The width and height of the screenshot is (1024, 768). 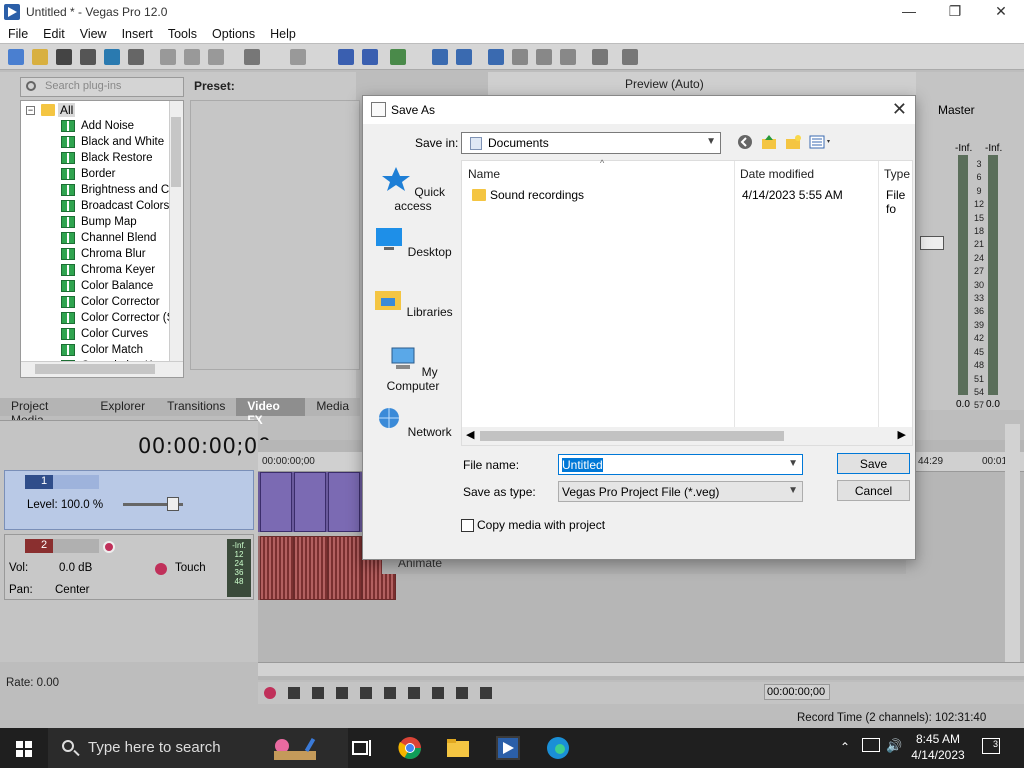 What do you see at coordinates (464, 57) in the screenshot?
I see `lock-envelopes-icon` at bounding box center [464, 57].